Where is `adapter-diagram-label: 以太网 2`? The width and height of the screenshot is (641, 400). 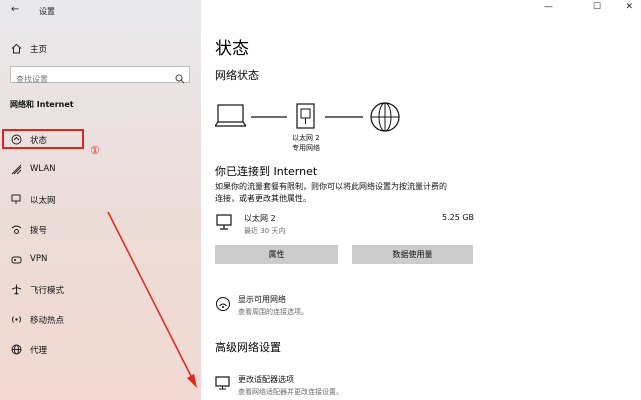 adapter-diagram-label: 以太网 2 is located at coordinates (306, 138).